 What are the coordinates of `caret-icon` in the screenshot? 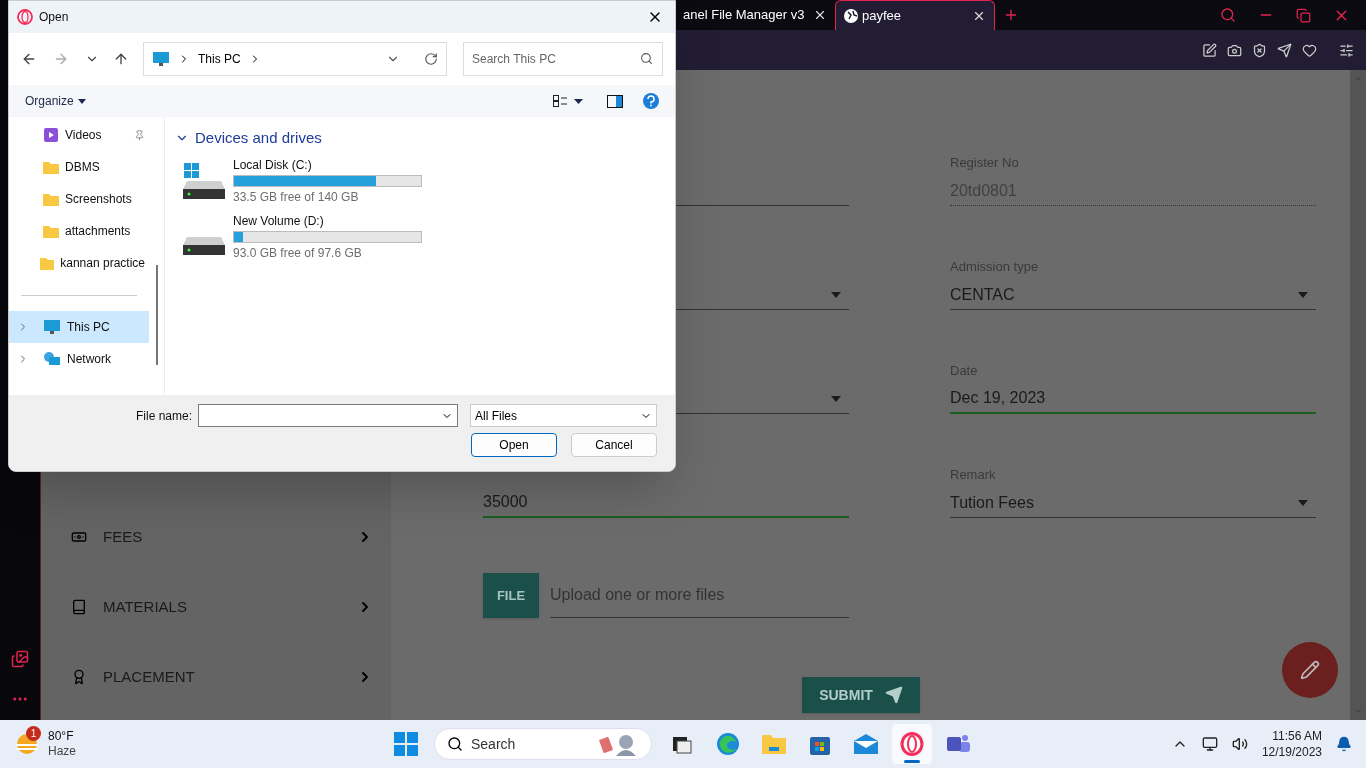 It's located at (81, 101).